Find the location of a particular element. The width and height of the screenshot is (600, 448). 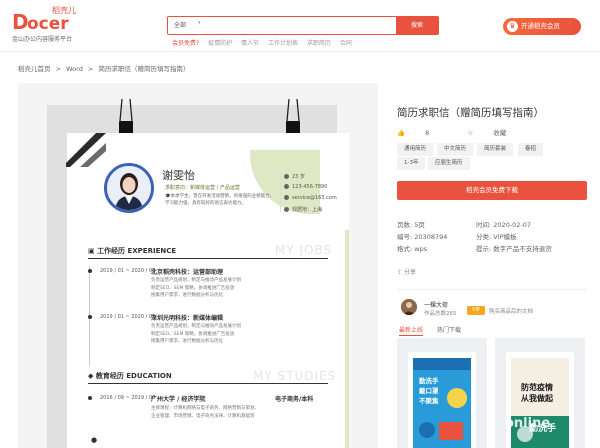

tag-item: 1-3年 is located at coordinates (411, 163).